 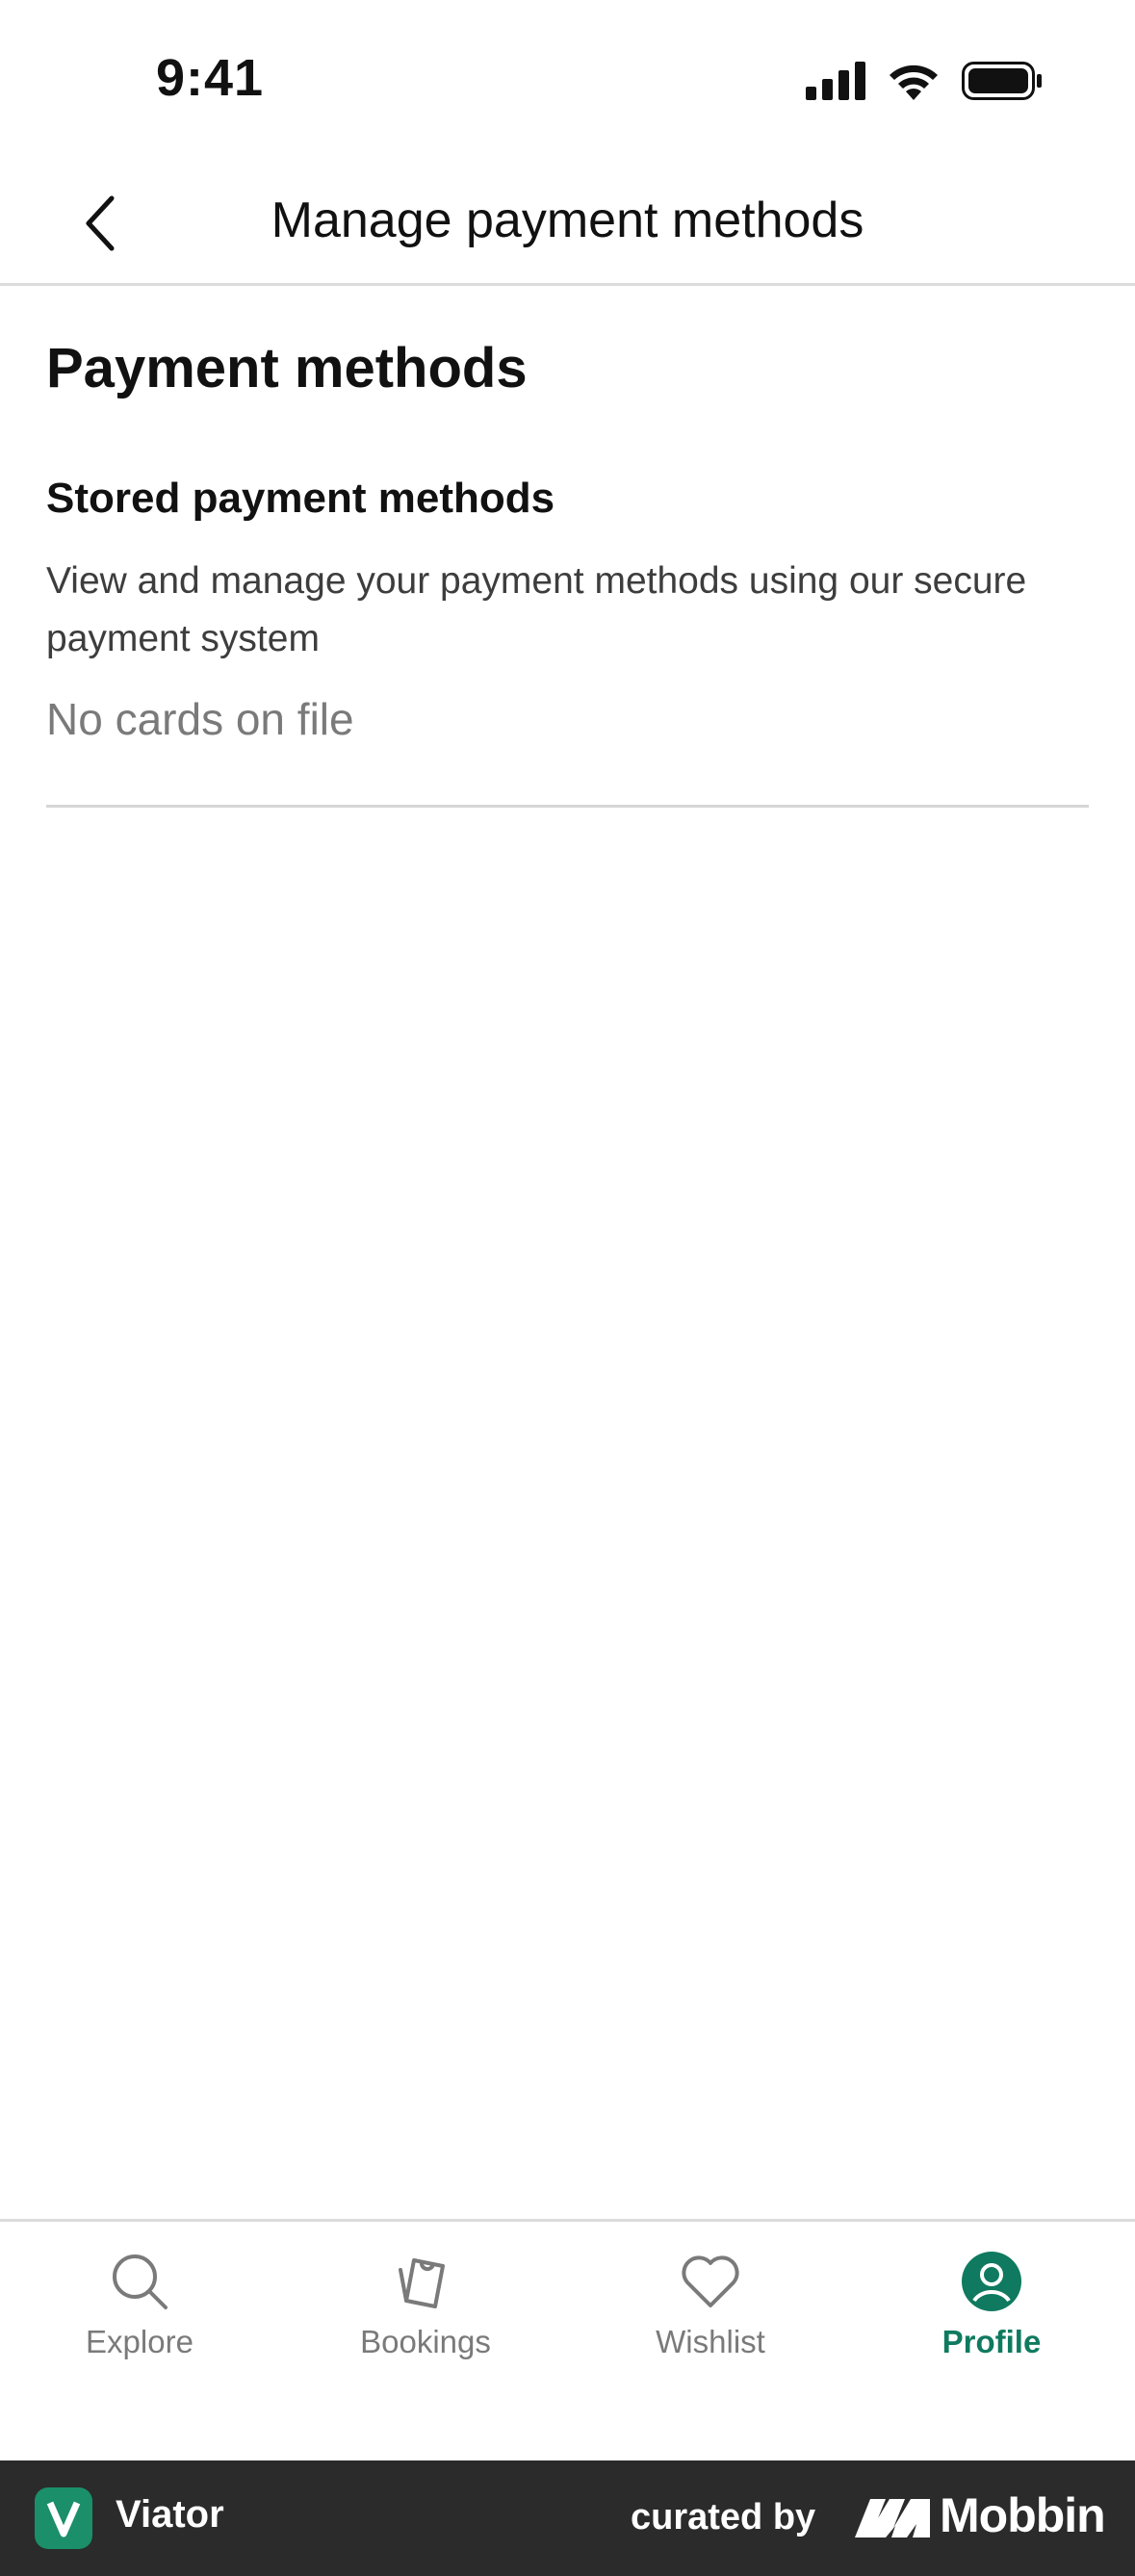 I want to click on wifi-icon, so click(x=914, y=82).